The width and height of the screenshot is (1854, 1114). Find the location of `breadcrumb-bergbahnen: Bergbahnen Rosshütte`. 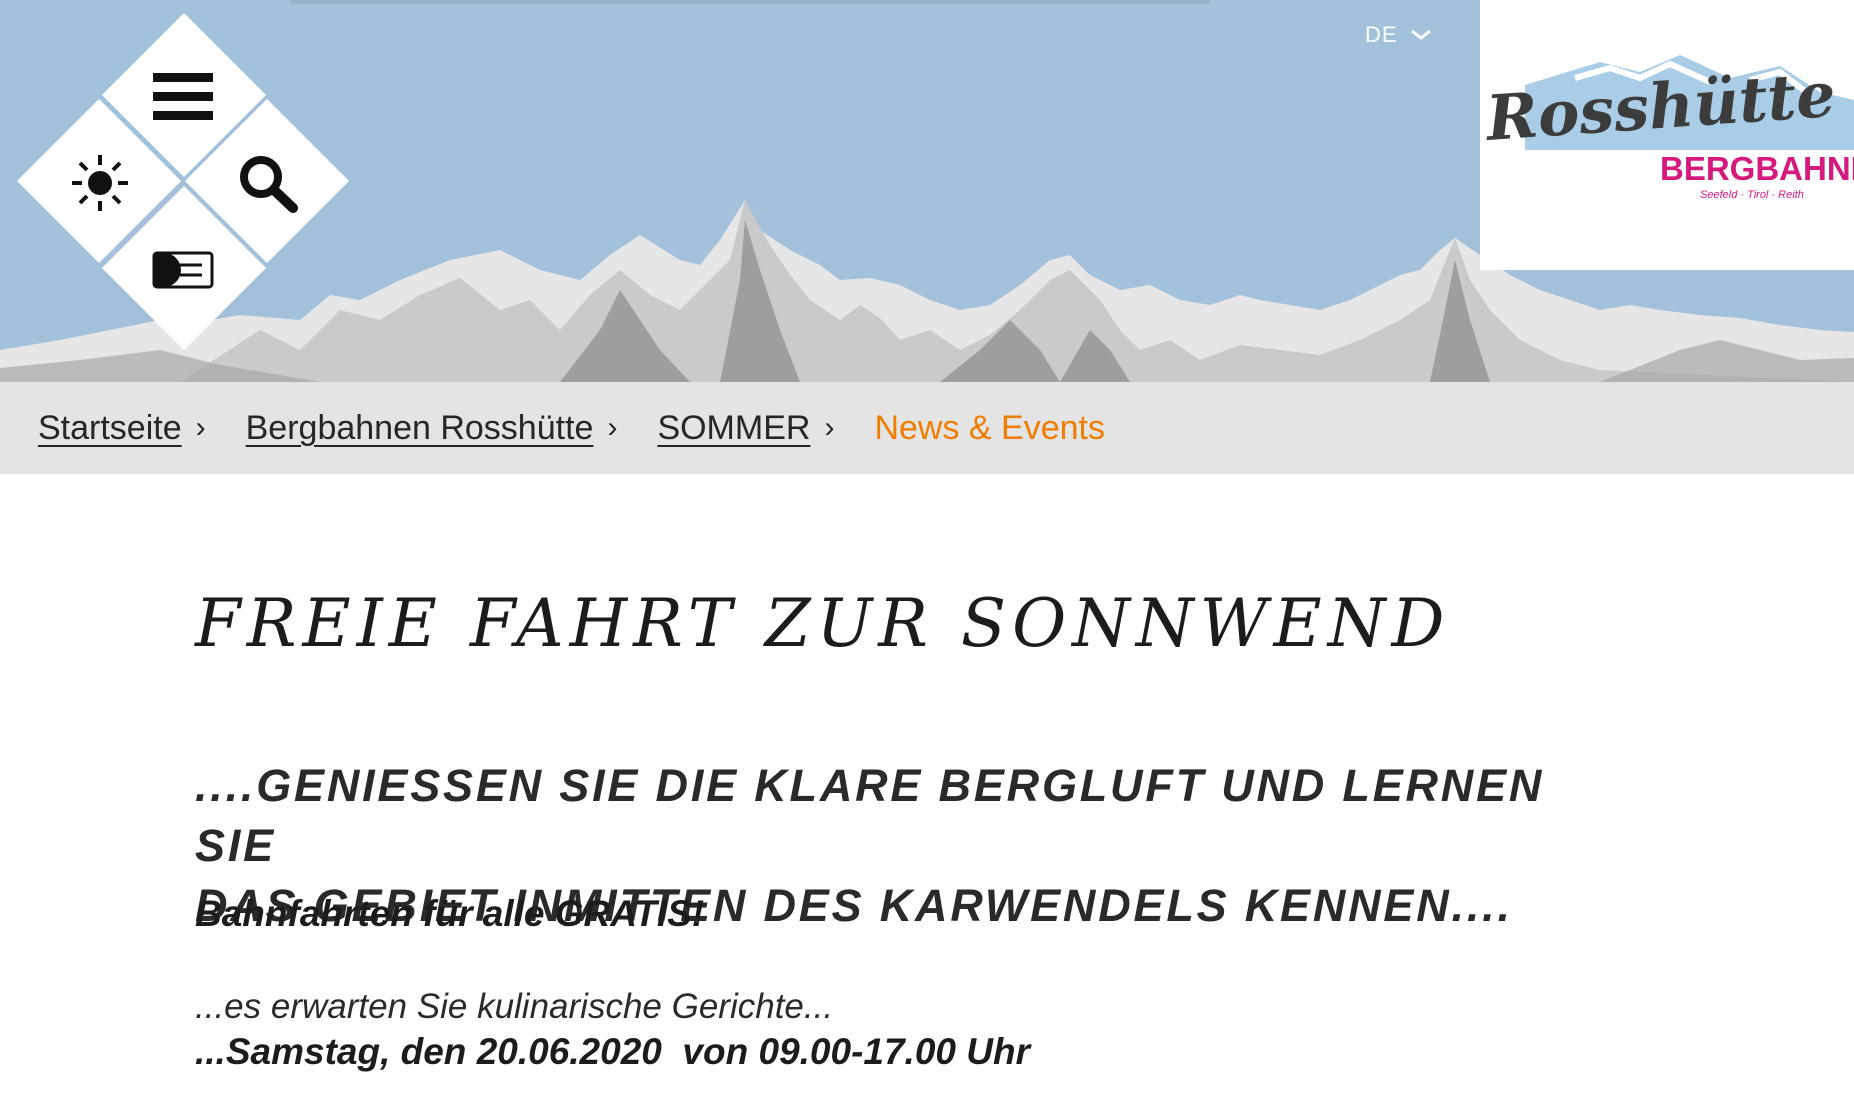

breadcrumb-bergbahnen: Bergbahnen Rosshütte is located at coordinates (420, 428).